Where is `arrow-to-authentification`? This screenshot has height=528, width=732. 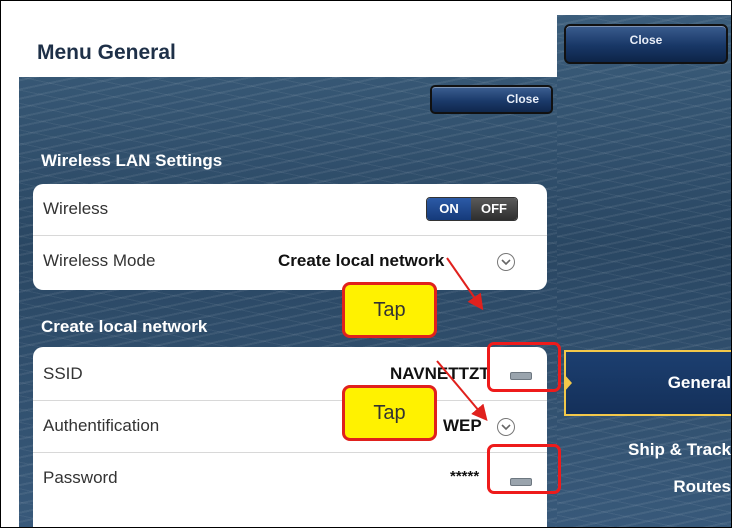
arrow-to-authentification is located at coordinates (462, 391).